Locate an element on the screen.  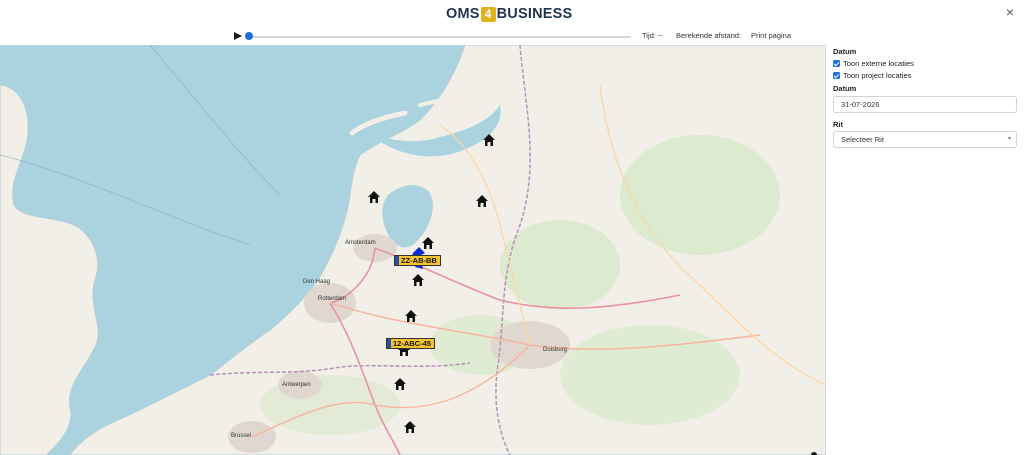
logo-badge: 4 is located at coordinates (488, 14).